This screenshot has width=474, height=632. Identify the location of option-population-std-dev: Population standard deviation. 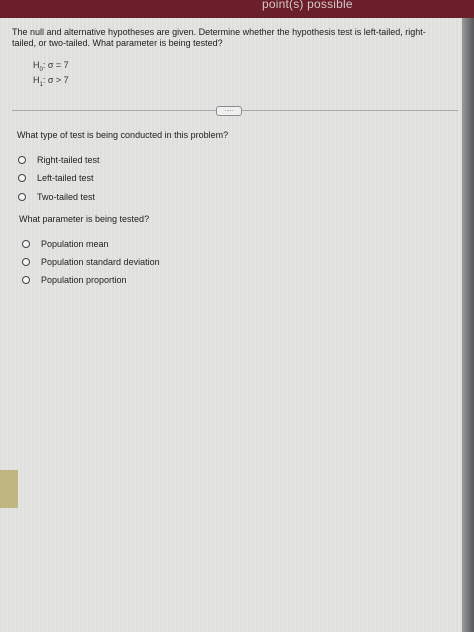
(91, 262).